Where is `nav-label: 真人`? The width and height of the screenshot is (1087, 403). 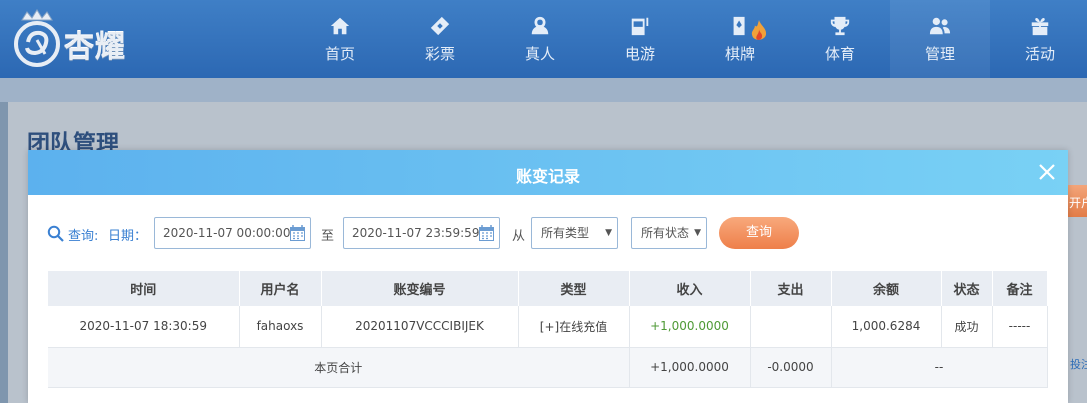 nav-label: 真人 is located at coordinates (539, 53).